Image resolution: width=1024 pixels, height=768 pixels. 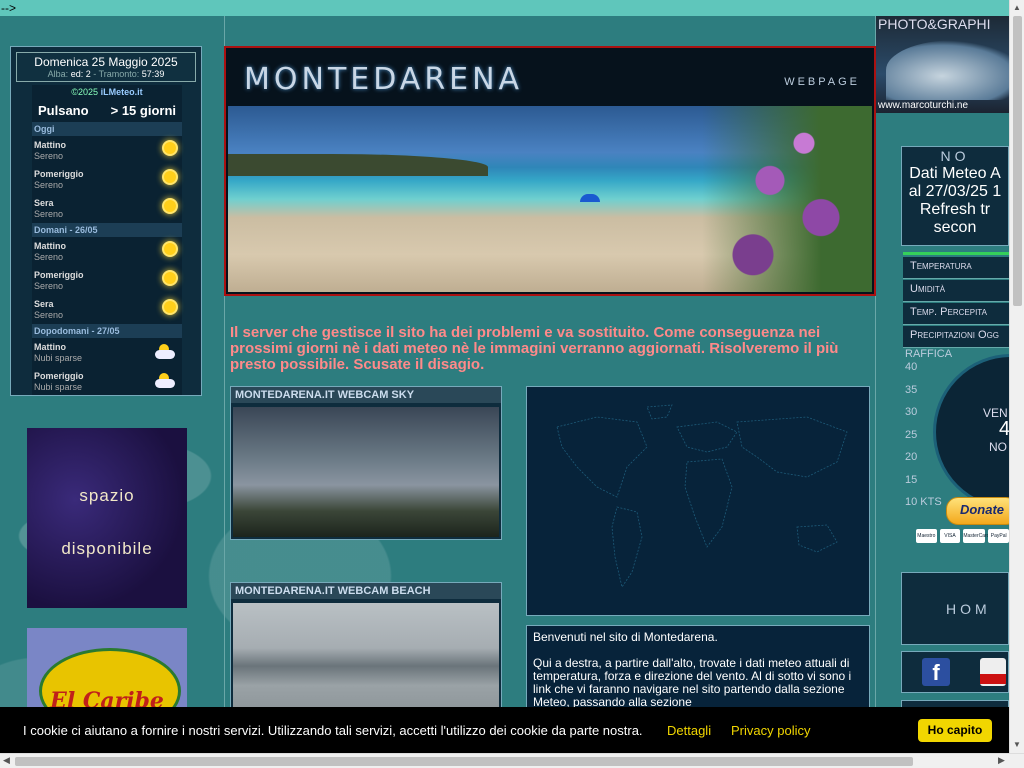 What do you see at coordinates (107, 230) in the screenshot?
I see `forecast-section-title: Domani - 26/05` at bounding box center [107, 230].